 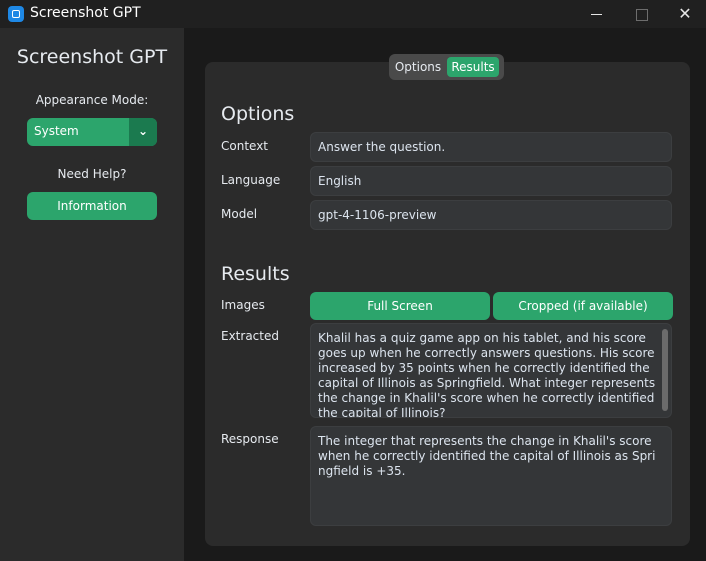 What do you see at coordinates (92, 132) in the screenshot?
I see `appearance-mode-select: System ⌄` at bounding box center [92, 132].